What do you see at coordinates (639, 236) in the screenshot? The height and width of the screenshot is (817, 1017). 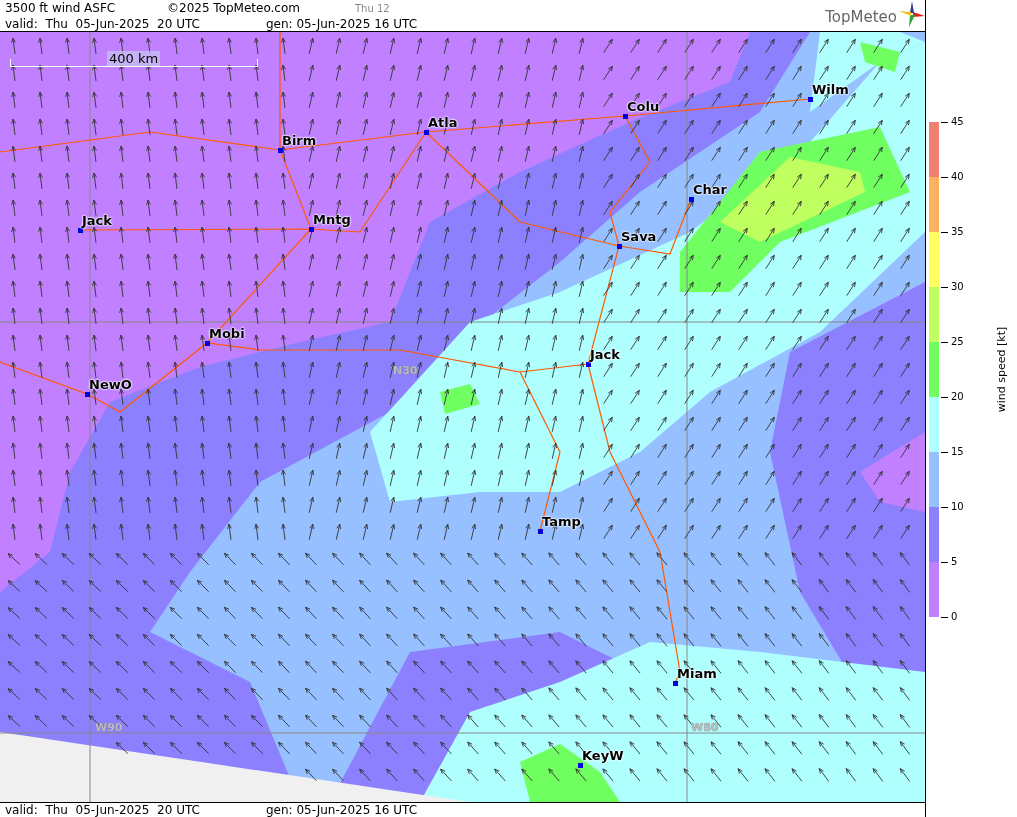 I see `city-label: Sava` at bounding box center [639, 236].